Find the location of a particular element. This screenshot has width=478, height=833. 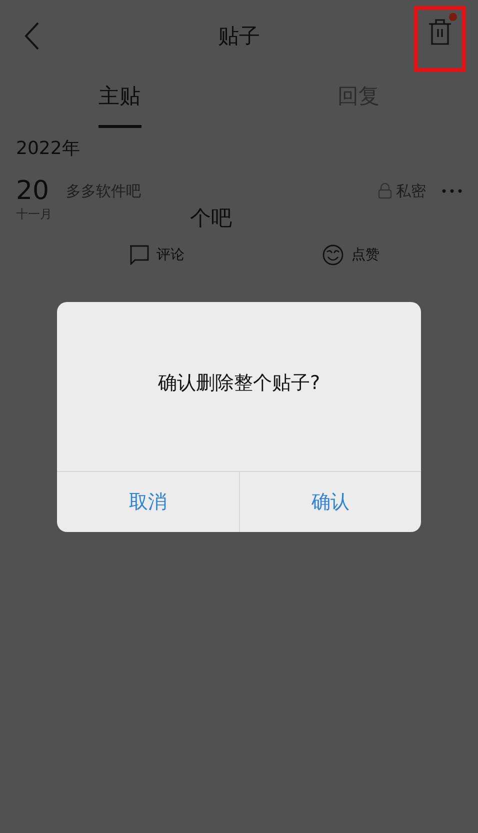

year-label: 2022年 is located at coordinates (48, 149).